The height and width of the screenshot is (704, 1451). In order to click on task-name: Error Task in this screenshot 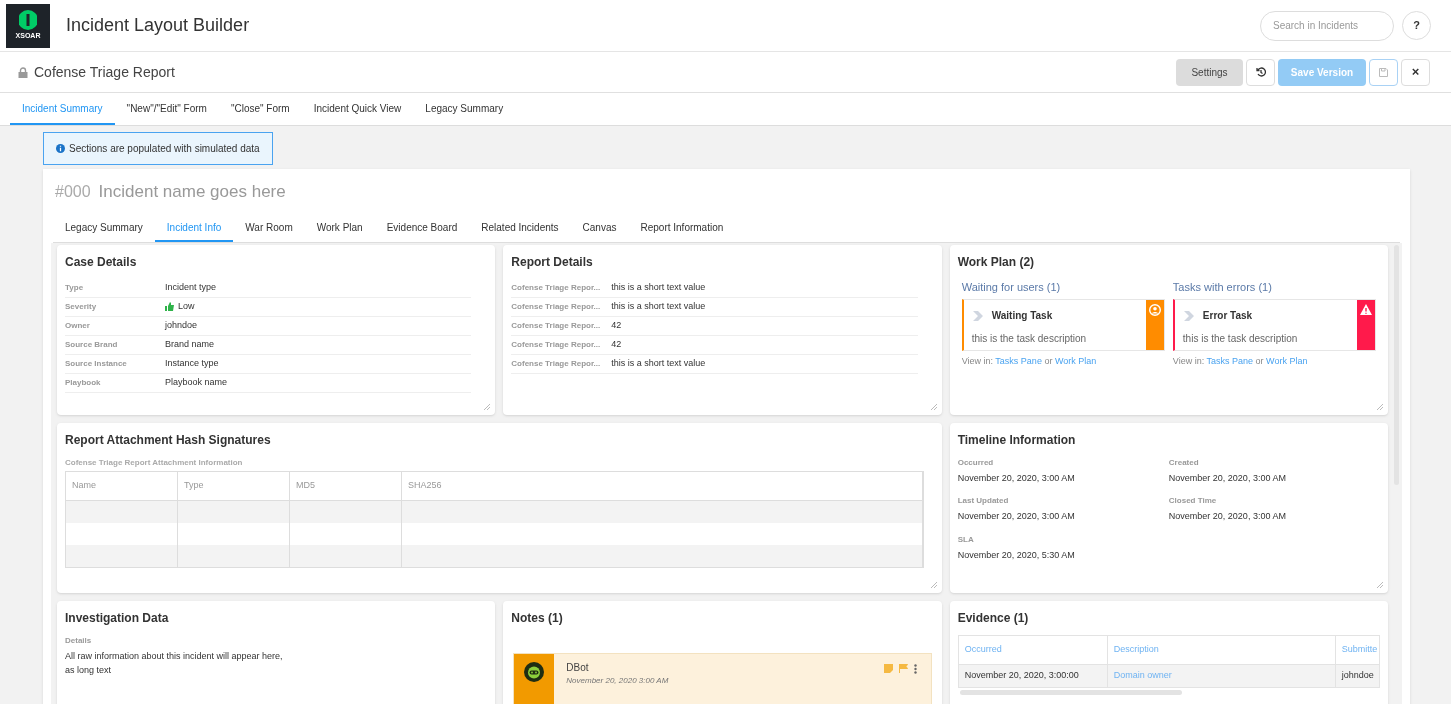, I will do `click(1227, 316)`.